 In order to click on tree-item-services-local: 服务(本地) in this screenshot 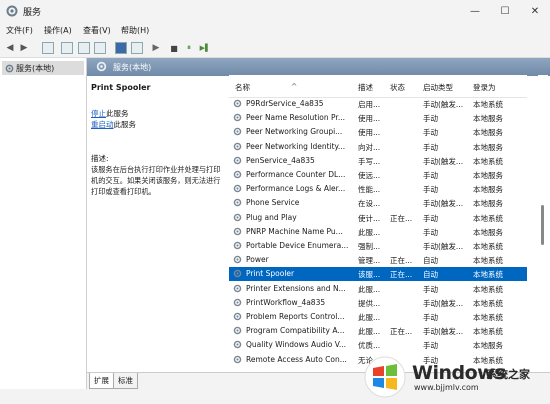, I will do `click(43, 68)`.